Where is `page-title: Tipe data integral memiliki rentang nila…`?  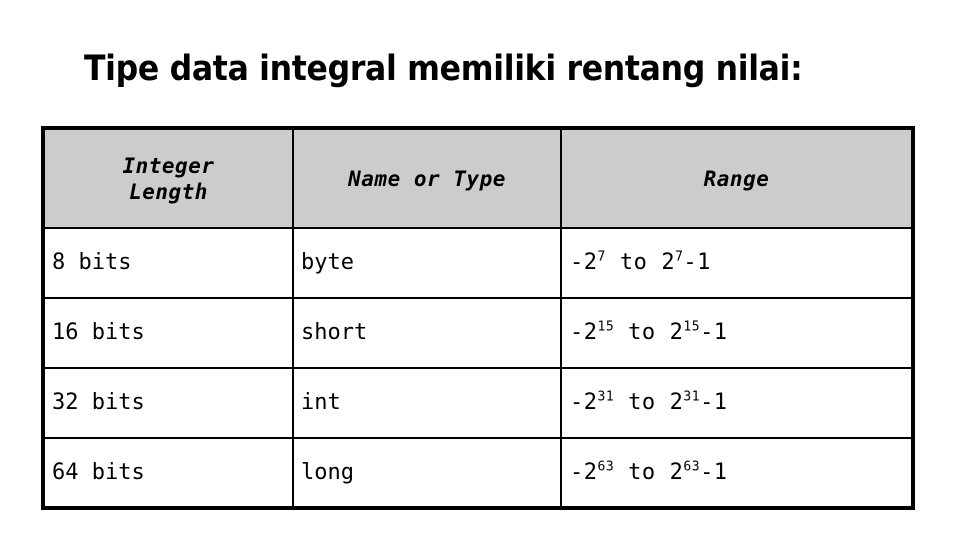
page-title: Tipe data integral memiliki rentang nila… is located at coordinates (443, 69).